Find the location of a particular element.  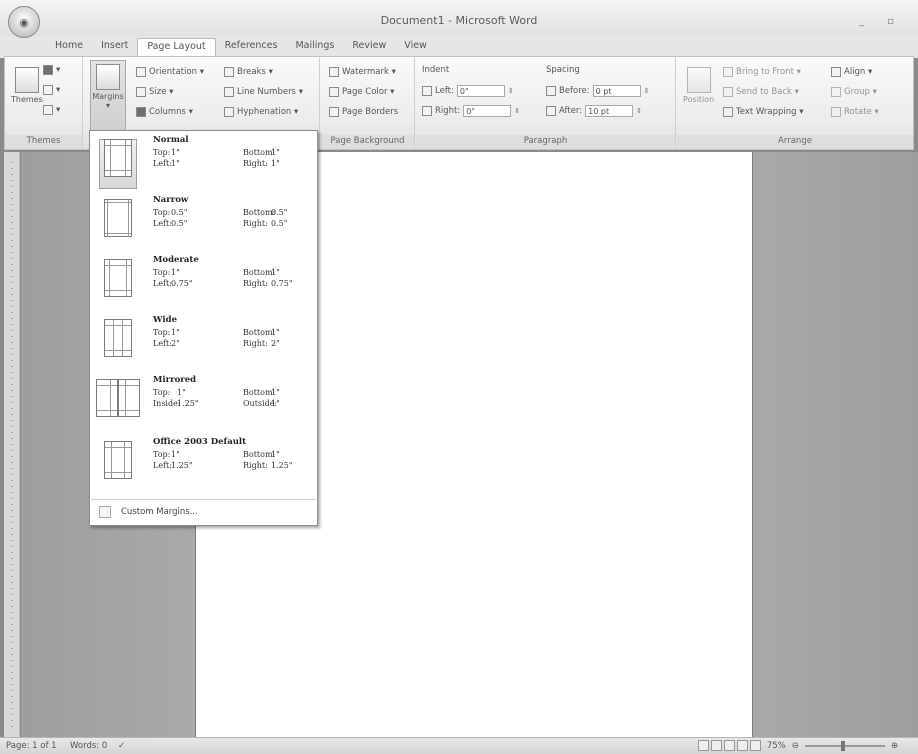

preset-row-sides: Left:1.25" Right: 1.25" is located at coordinates (223, 465).